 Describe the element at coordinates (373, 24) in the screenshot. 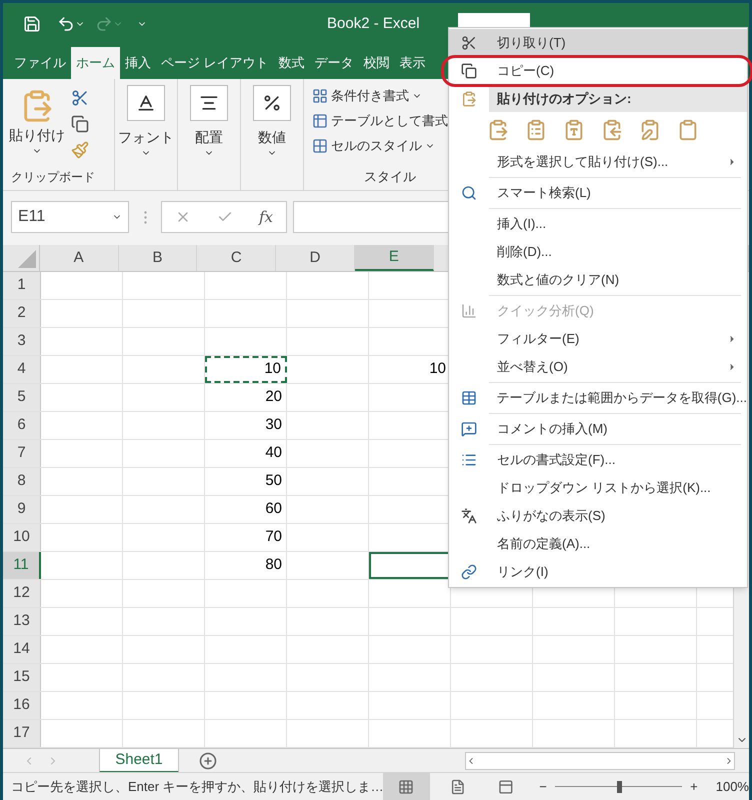

I see `window-title: Book2 - Excel` at that location.